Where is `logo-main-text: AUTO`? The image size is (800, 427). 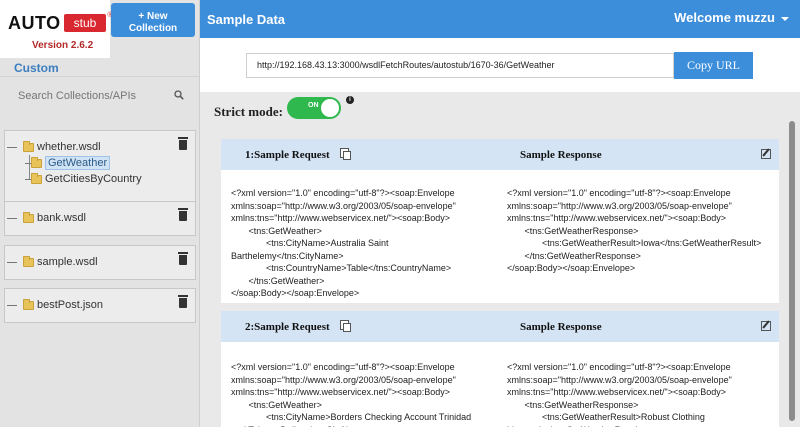 logo-main-text: AUTO is located at coordinates (34, 22).